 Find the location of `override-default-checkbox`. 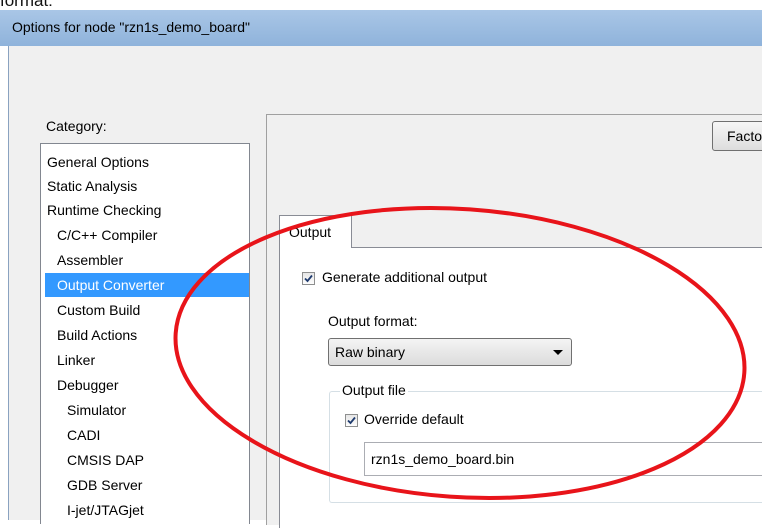

override-default-checkbox is located at coordinates (351, 420).